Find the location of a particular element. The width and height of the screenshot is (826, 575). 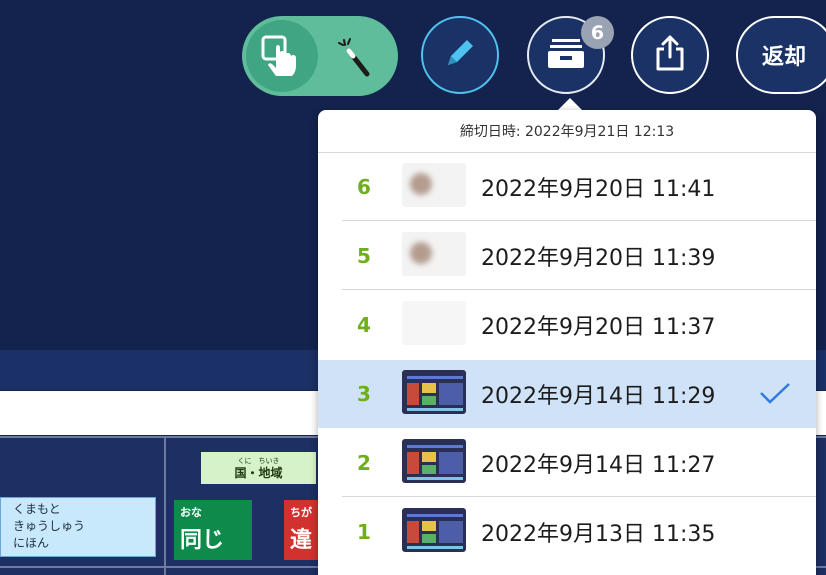

submission-number: 4 is located at coordinates (364, 325).